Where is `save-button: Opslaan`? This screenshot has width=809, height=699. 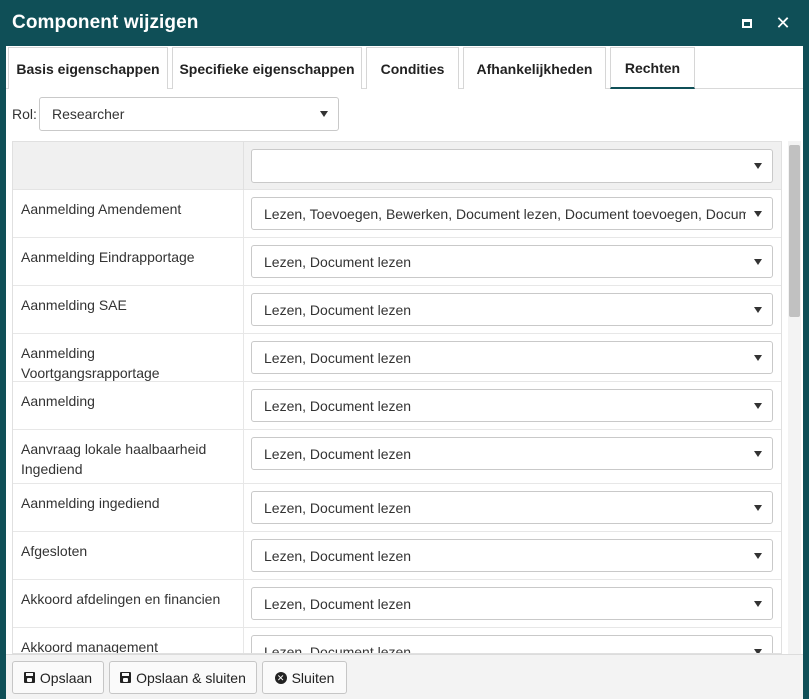
save-button: Opslaan is located at coordinates (58, 677).